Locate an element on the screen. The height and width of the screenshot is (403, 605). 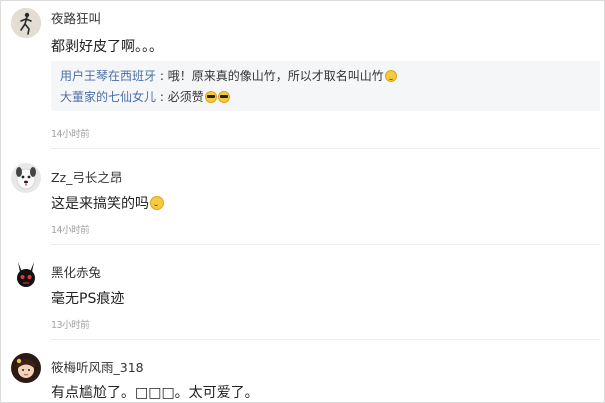
comment-text: 毫无PS痕迹 is located at coordinates (88, 299).